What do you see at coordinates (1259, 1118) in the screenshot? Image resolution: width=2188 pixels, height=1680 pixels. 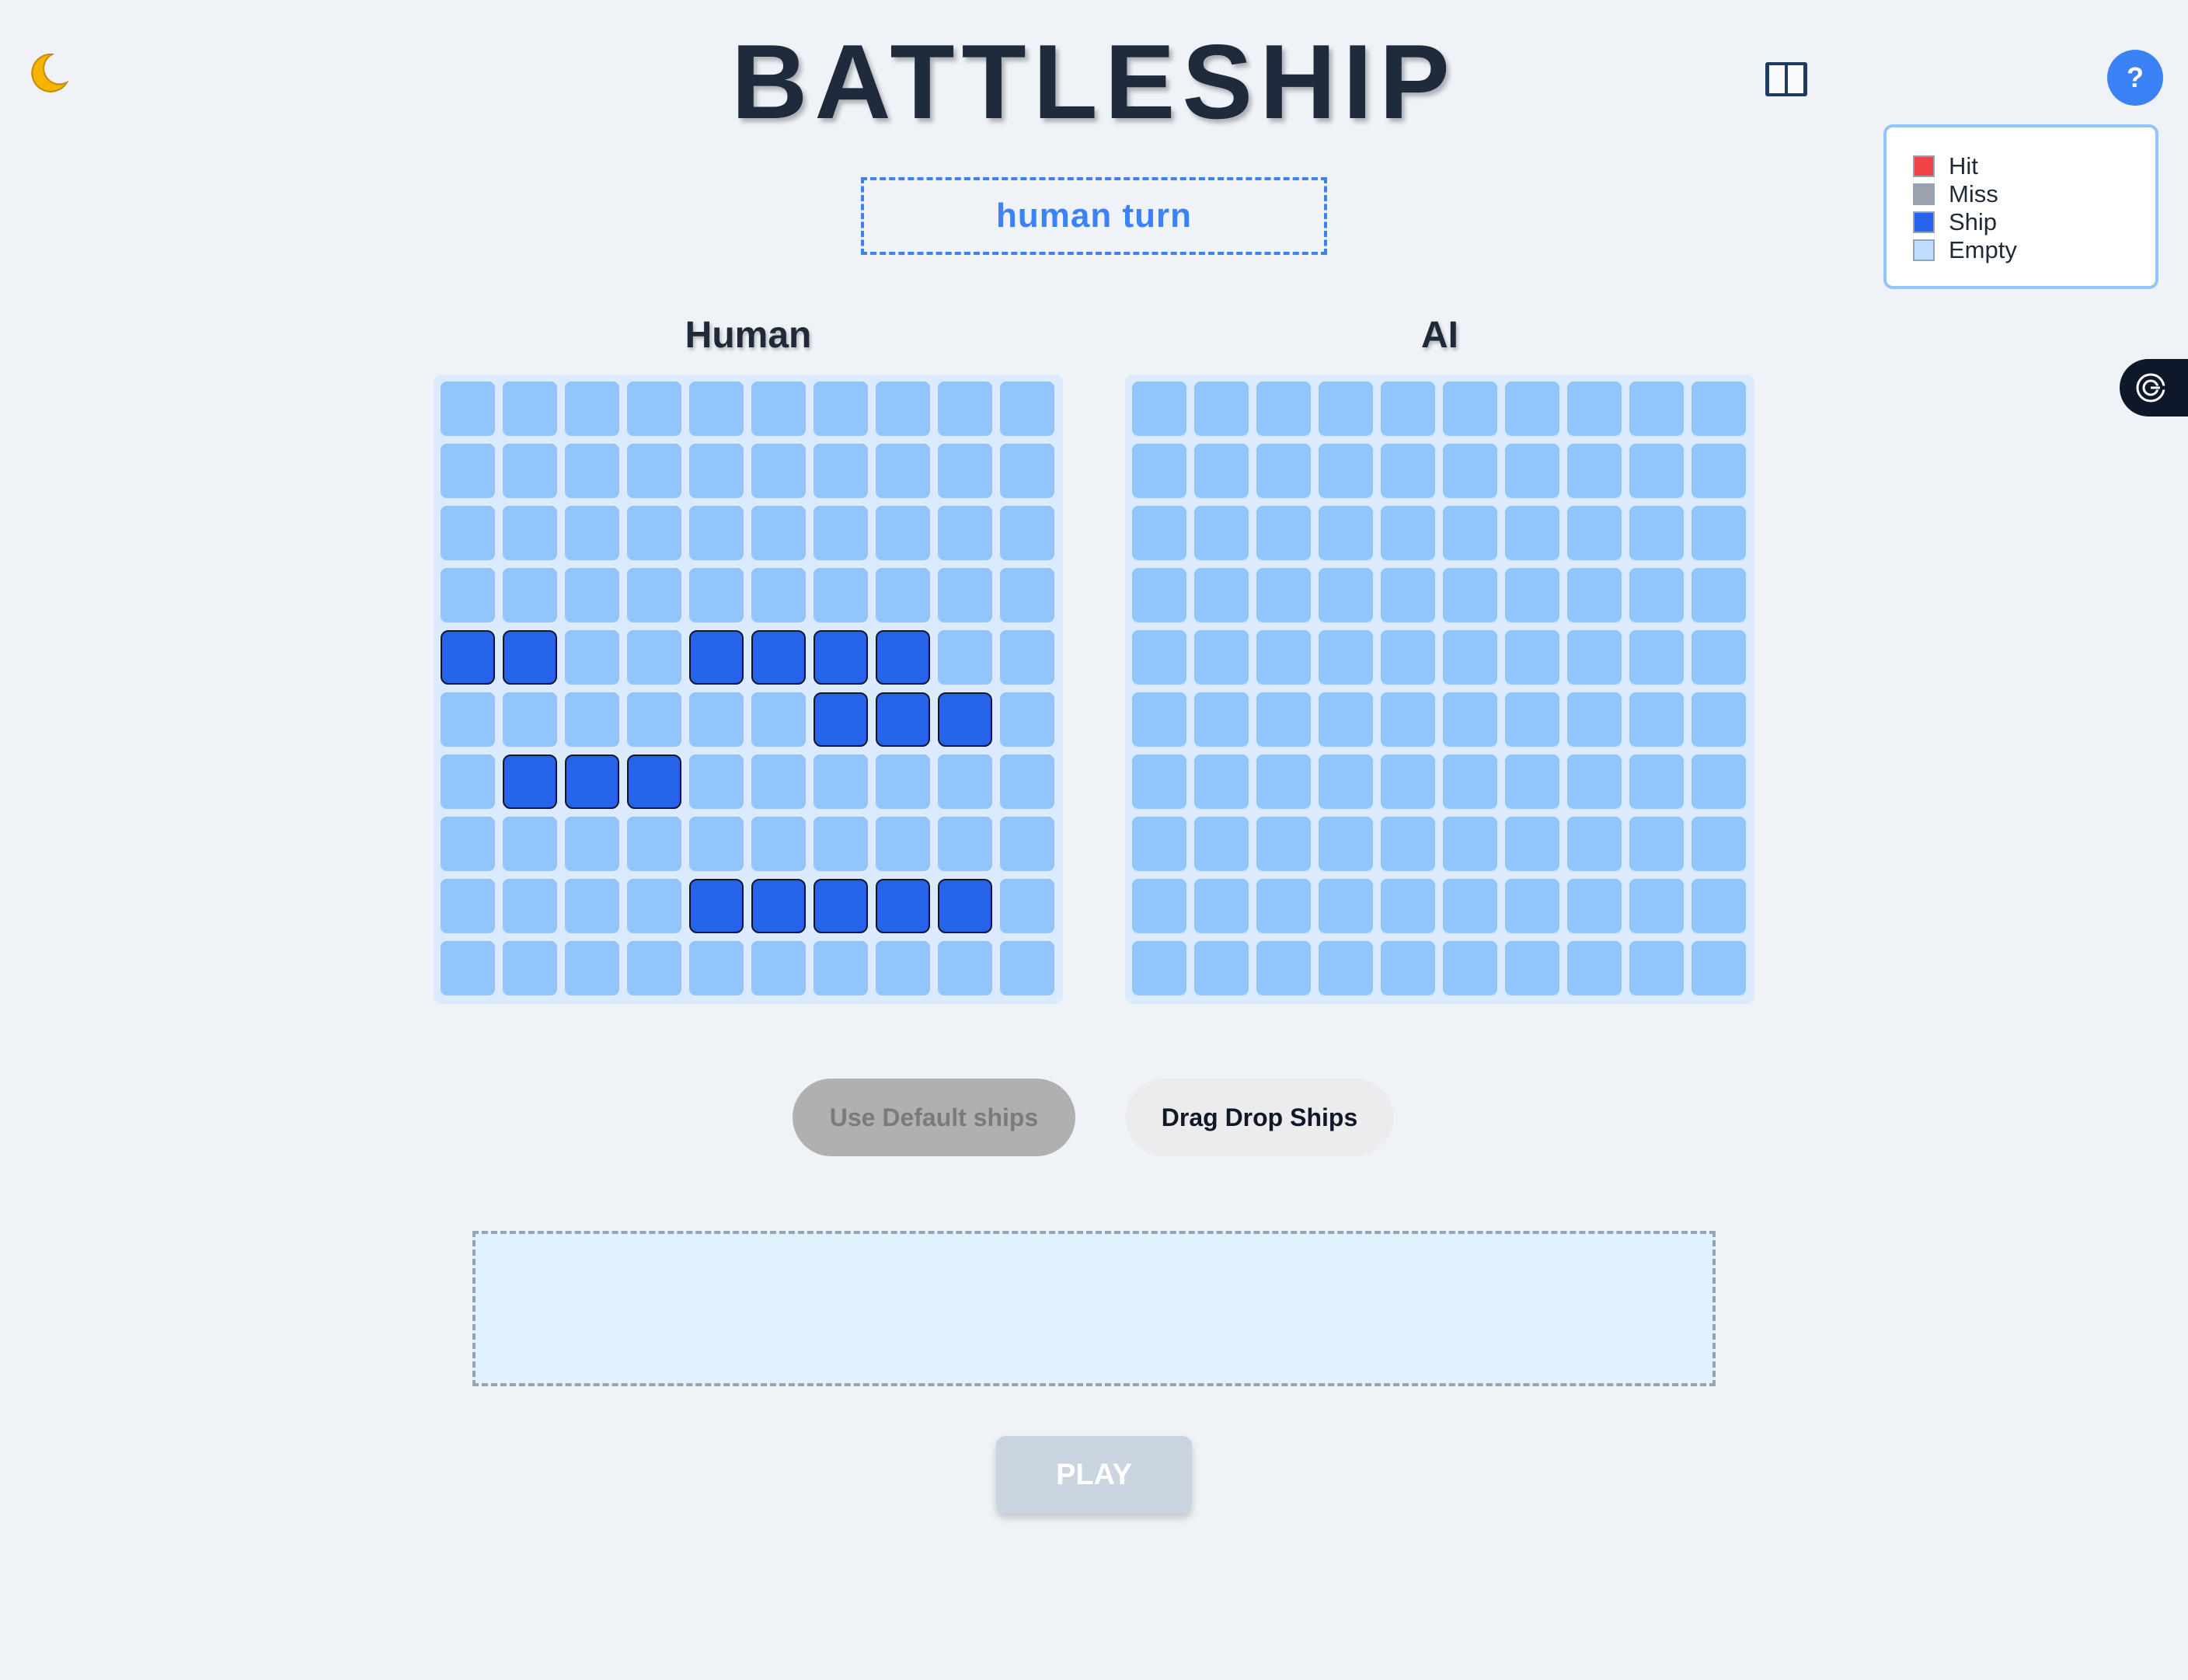 I see `drag-drop-ships-button: Drag Drop Ships` at bounding box center [1259, 1118].